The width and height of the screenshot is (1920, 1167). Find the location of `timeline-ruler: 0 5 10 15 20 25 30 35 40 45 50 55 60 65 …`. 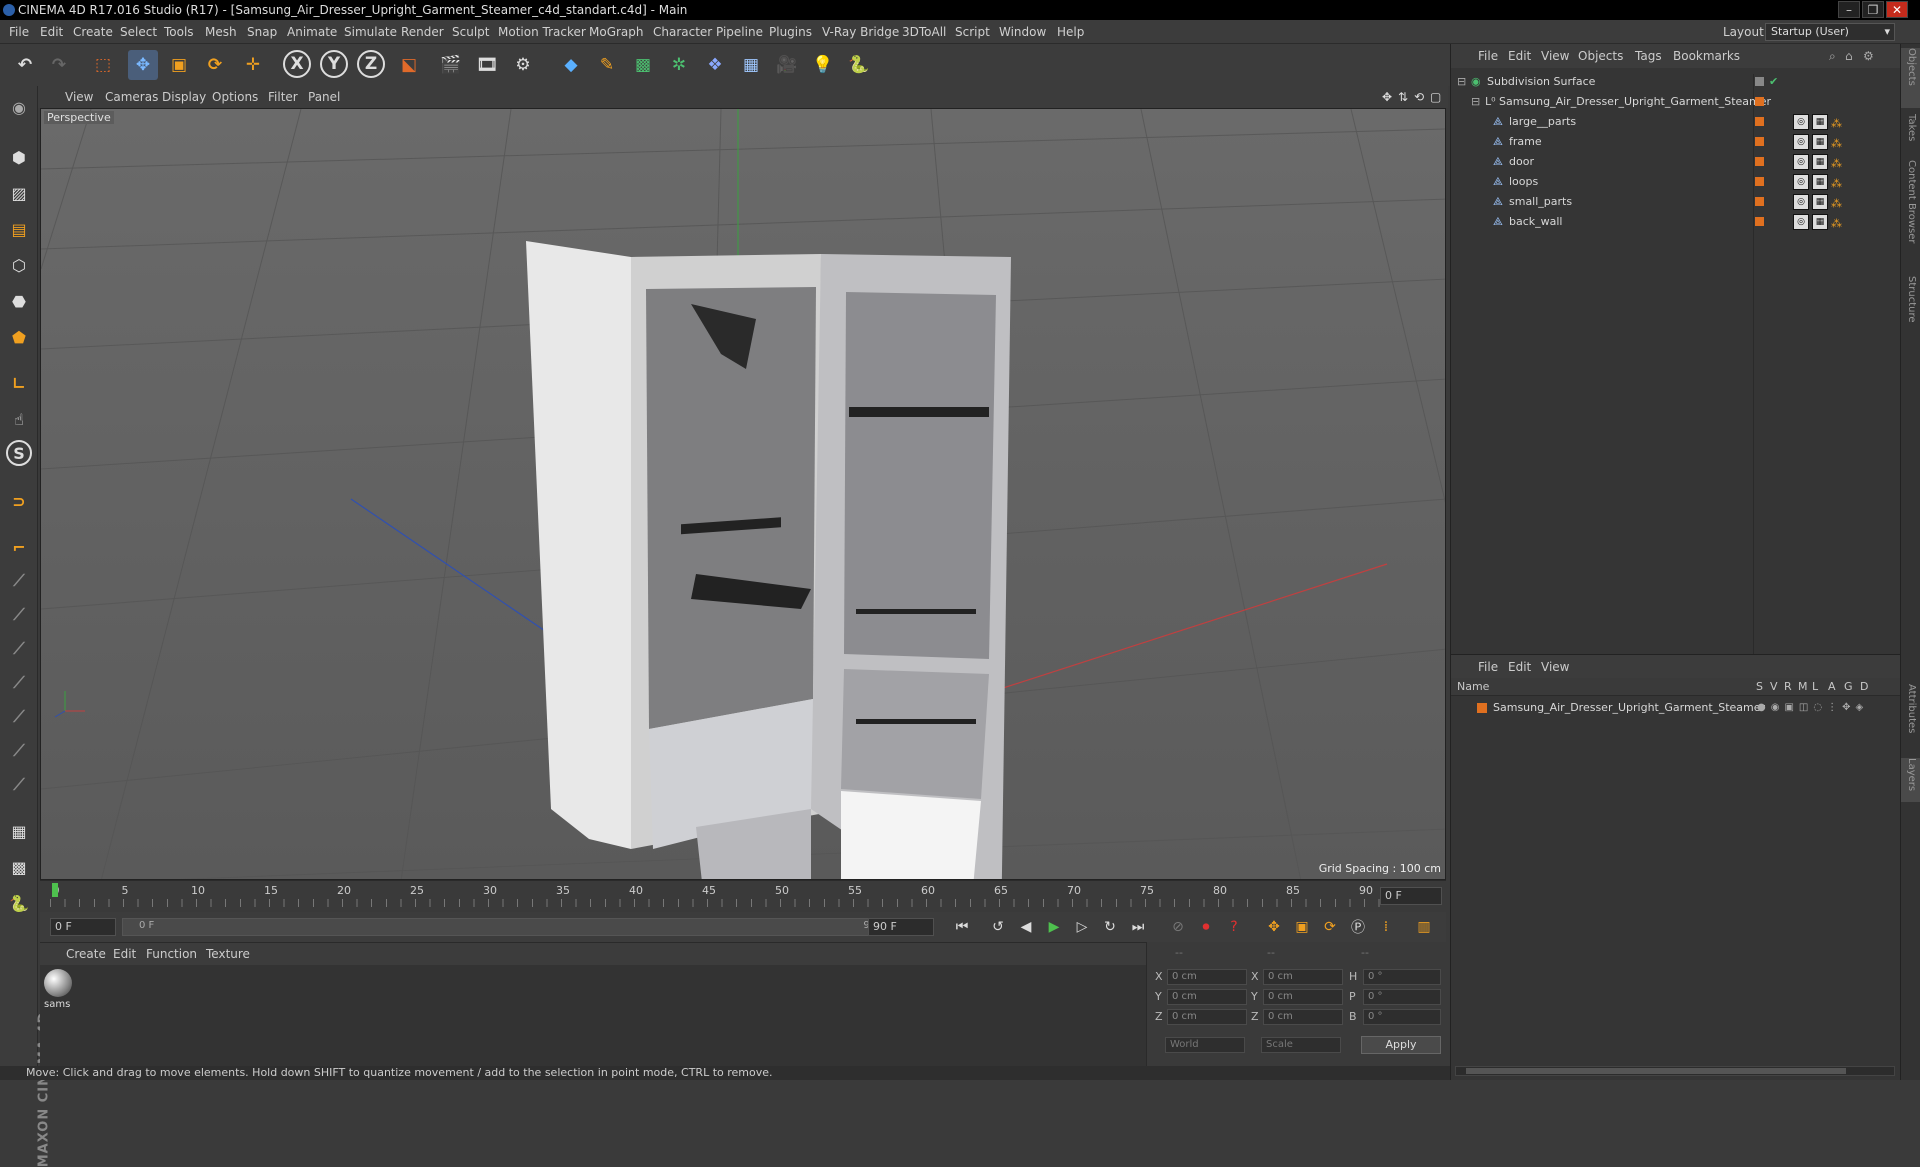

timeline-ruler: 0 5 10 15 20 25 30 35 40 45 50 55 60 65 … is located at coordinates (743, 896).